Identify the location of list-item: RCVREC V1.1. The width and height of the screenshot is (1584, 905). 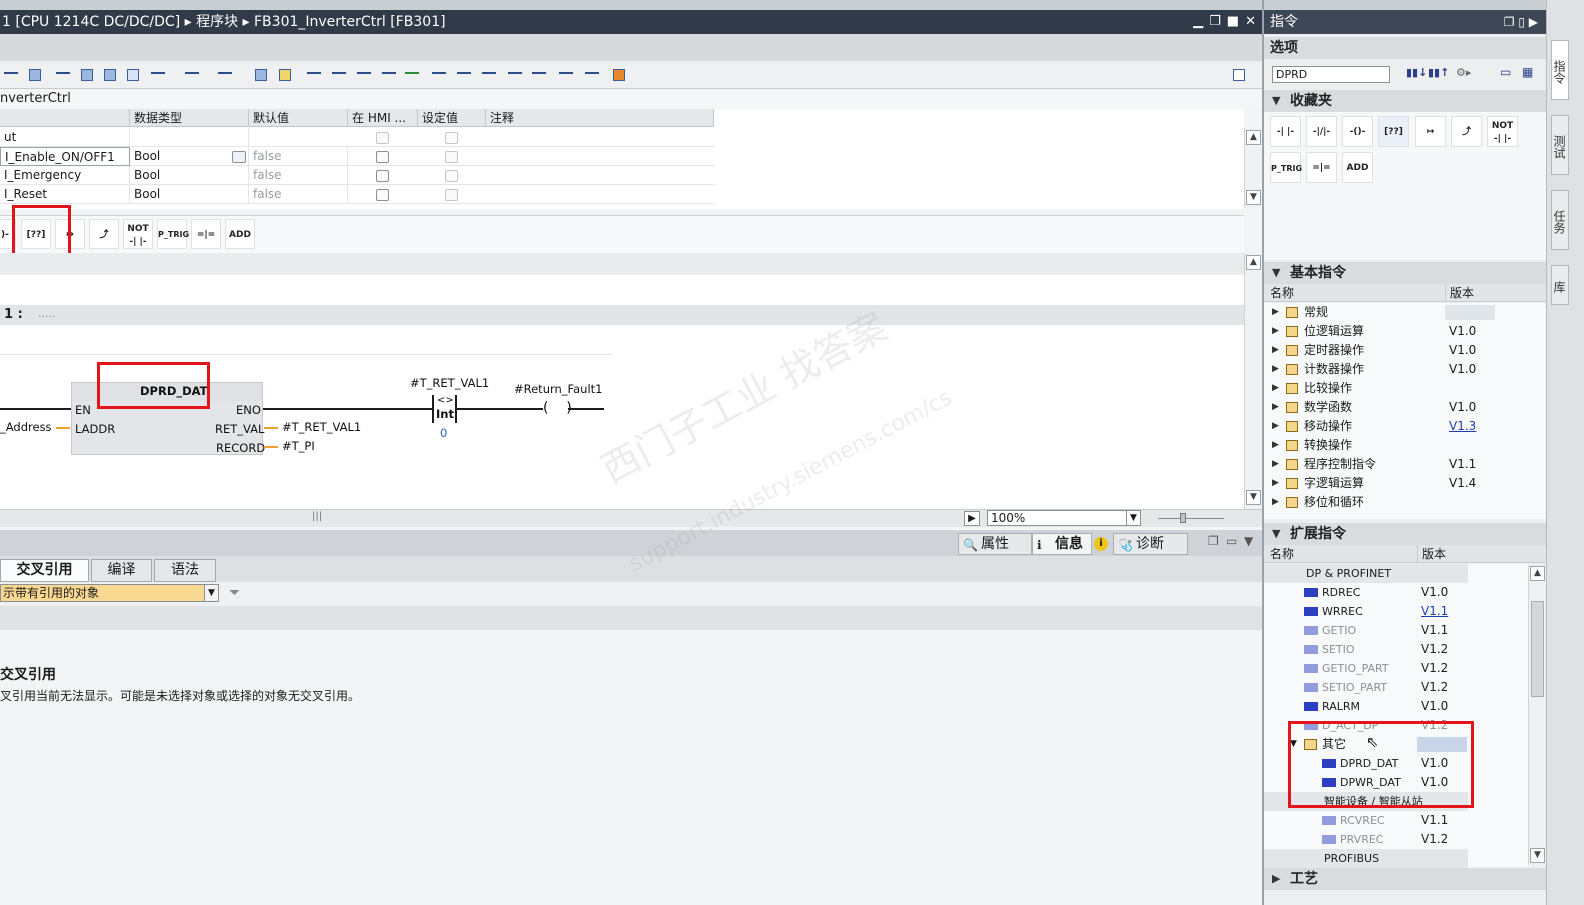
(1396, 820).